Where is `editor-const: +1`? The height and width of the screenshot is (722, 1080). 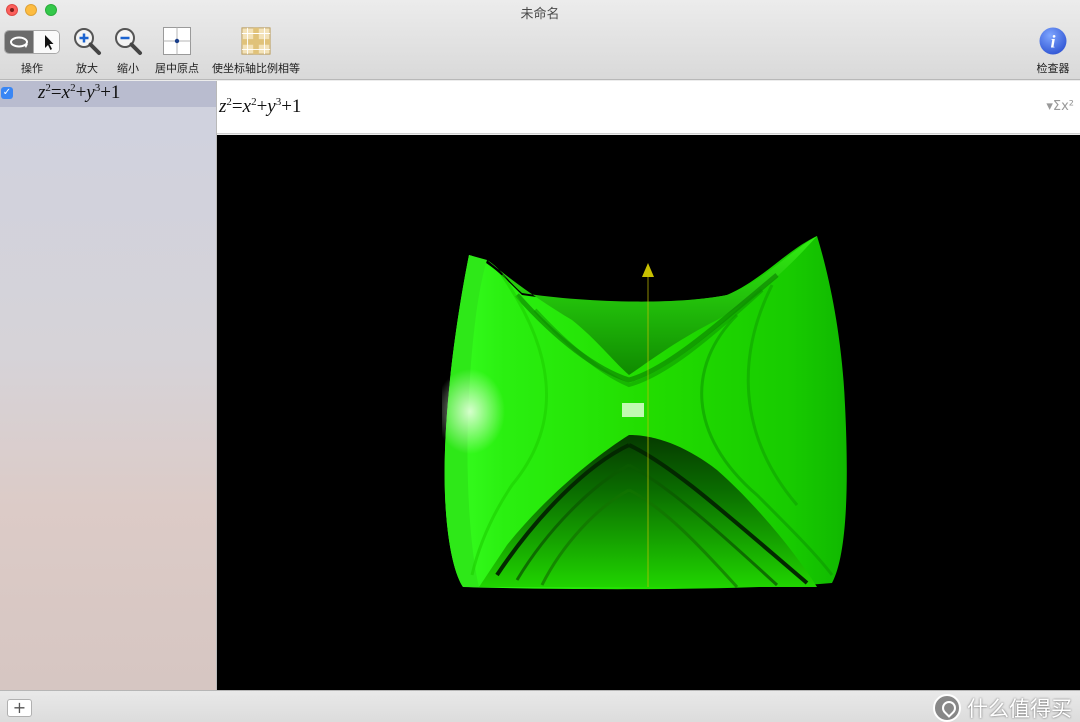
editor-const: +1 is located at coordinates (291, 106).